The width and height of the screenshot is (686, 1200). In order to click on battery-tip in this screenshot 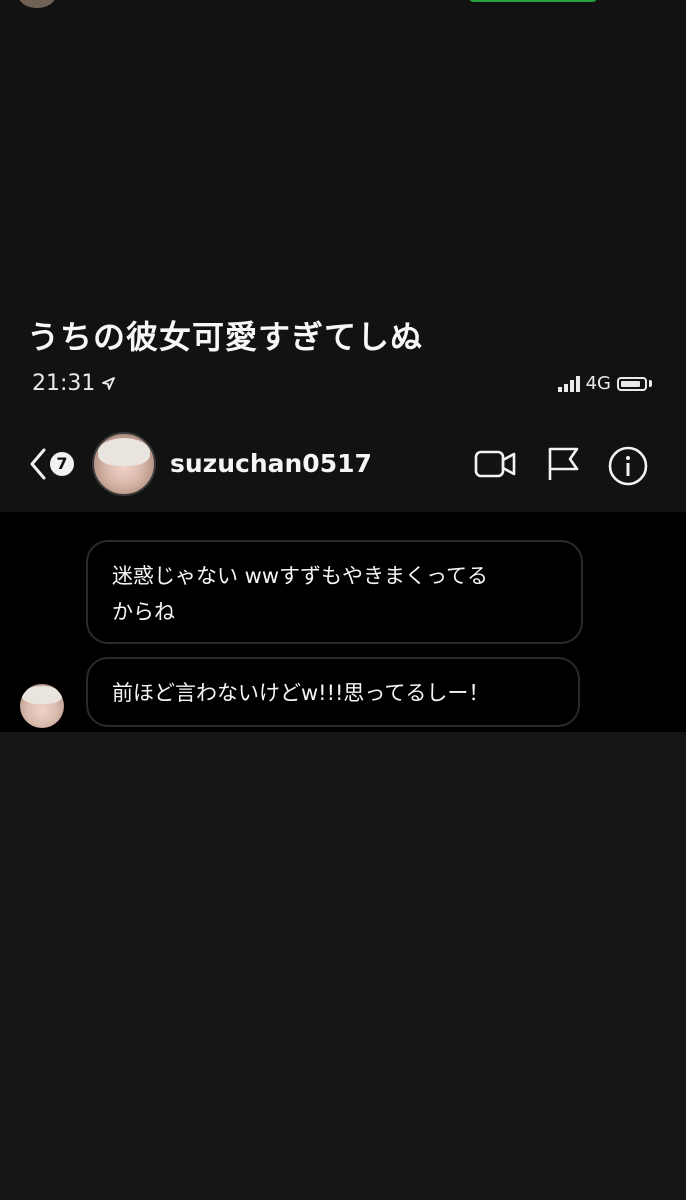, I will do `click(650, 383)`.